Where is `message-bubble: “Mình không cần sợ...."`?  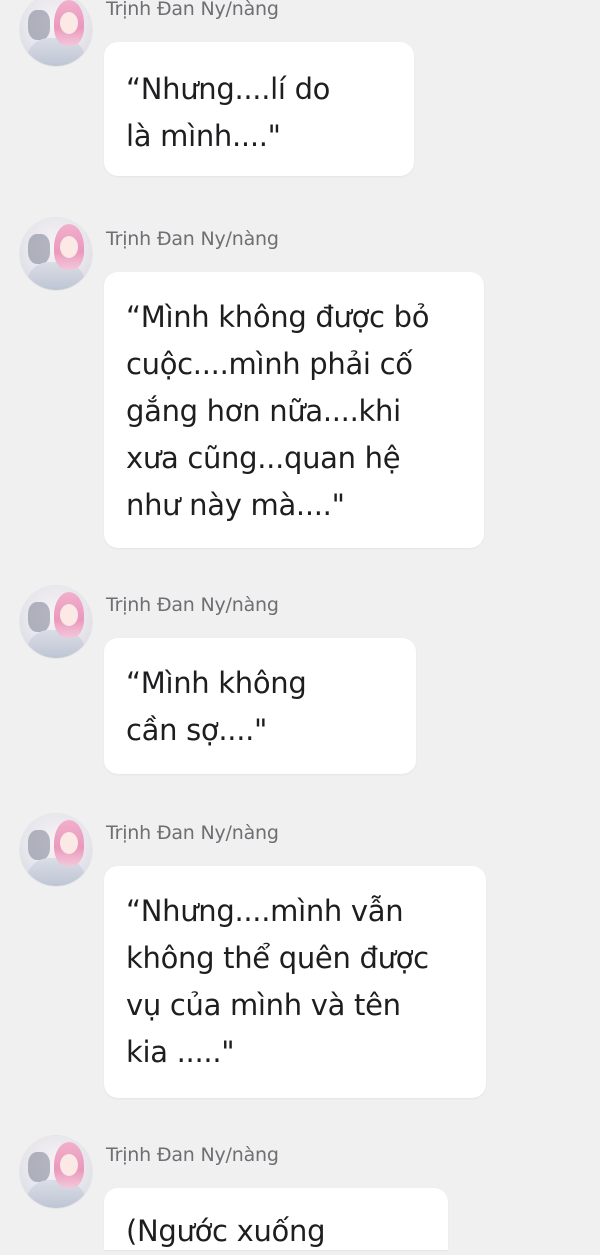 message-bubble: “Mình không cần sợ...." is located at coordinates (260, 706).